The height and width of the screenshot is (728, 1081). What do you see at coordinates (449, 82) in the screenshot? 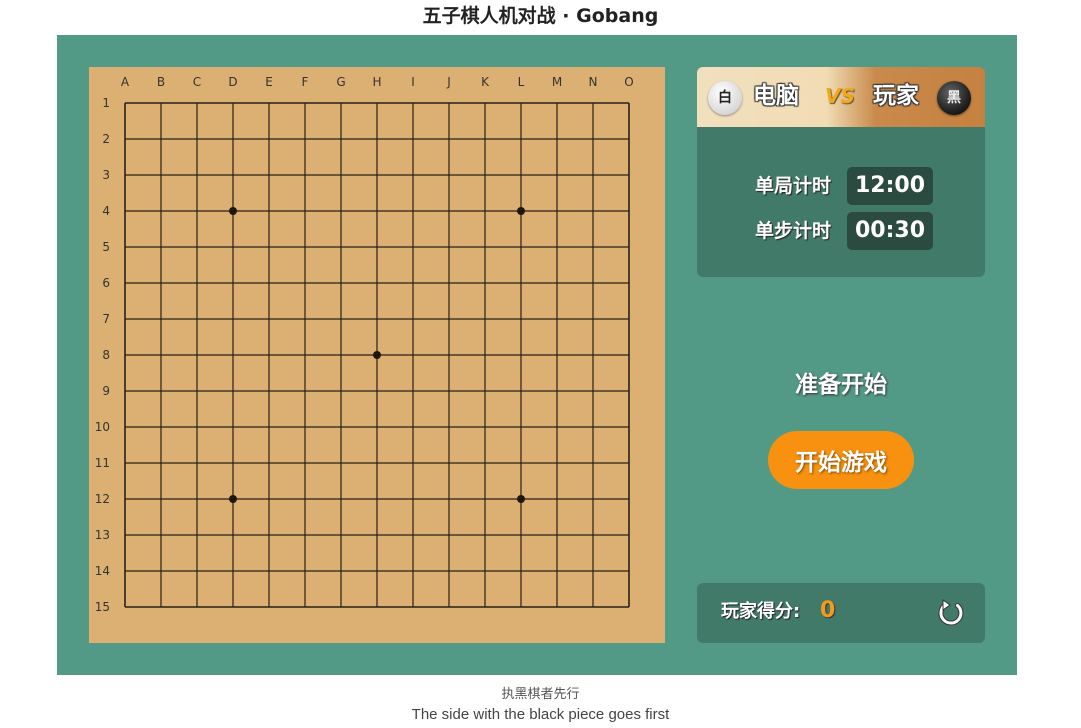
I see `column-label: J` at bounding box center [449, 82].